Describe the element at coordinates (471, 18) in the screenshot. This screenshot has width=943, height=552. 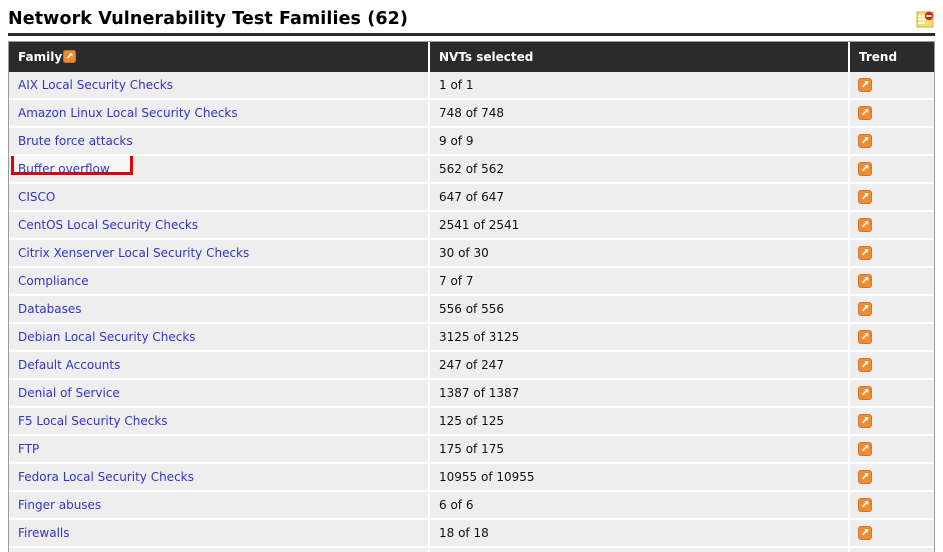
I see `page-header: Network Vulnerability Test Families (62)` at that location.